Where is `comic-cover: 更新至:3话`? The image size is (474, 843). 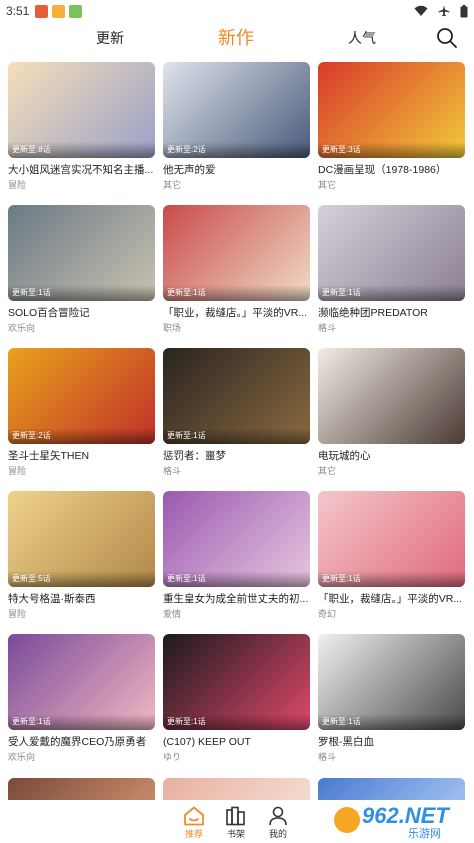
comic-cover: 更新至:3话 is located at coordinates (391, 110).